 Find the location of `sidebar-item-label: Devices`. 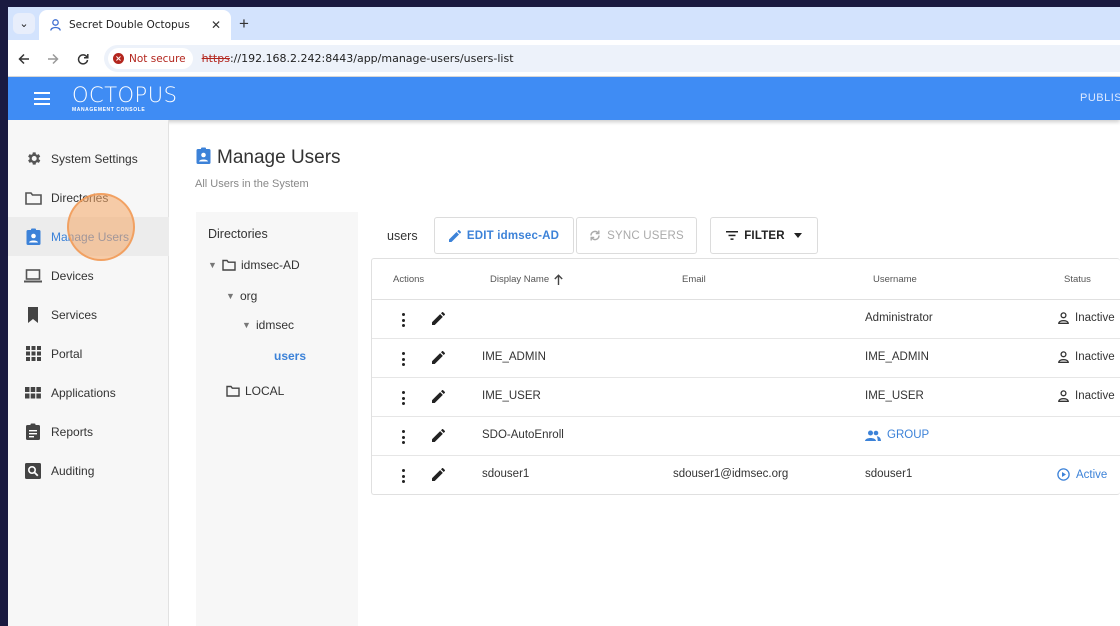

sidebar-item-label: Devices is located at coordinates (72, 275).